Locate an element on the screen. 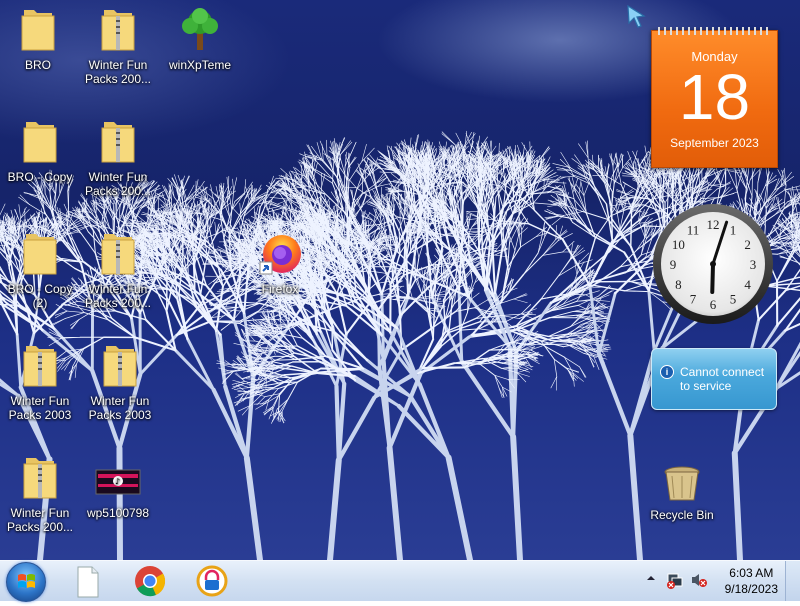 The height and width of the screenshot is (606, 800). volume-muted-icon is located at coordinates (699, 580).